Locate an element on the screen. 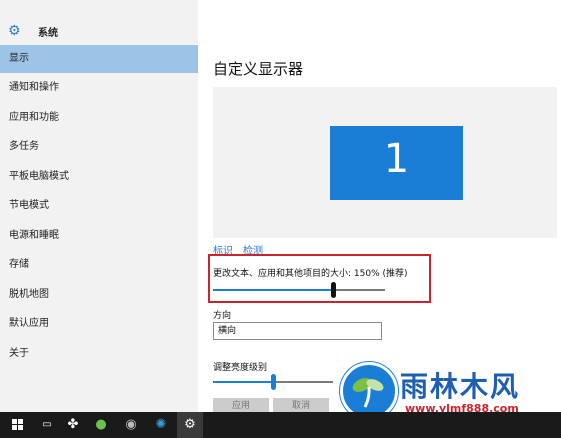 This screenshot has height=438, width=561. sidebar-item-about: 关于 is located at coordinates (99, 354).